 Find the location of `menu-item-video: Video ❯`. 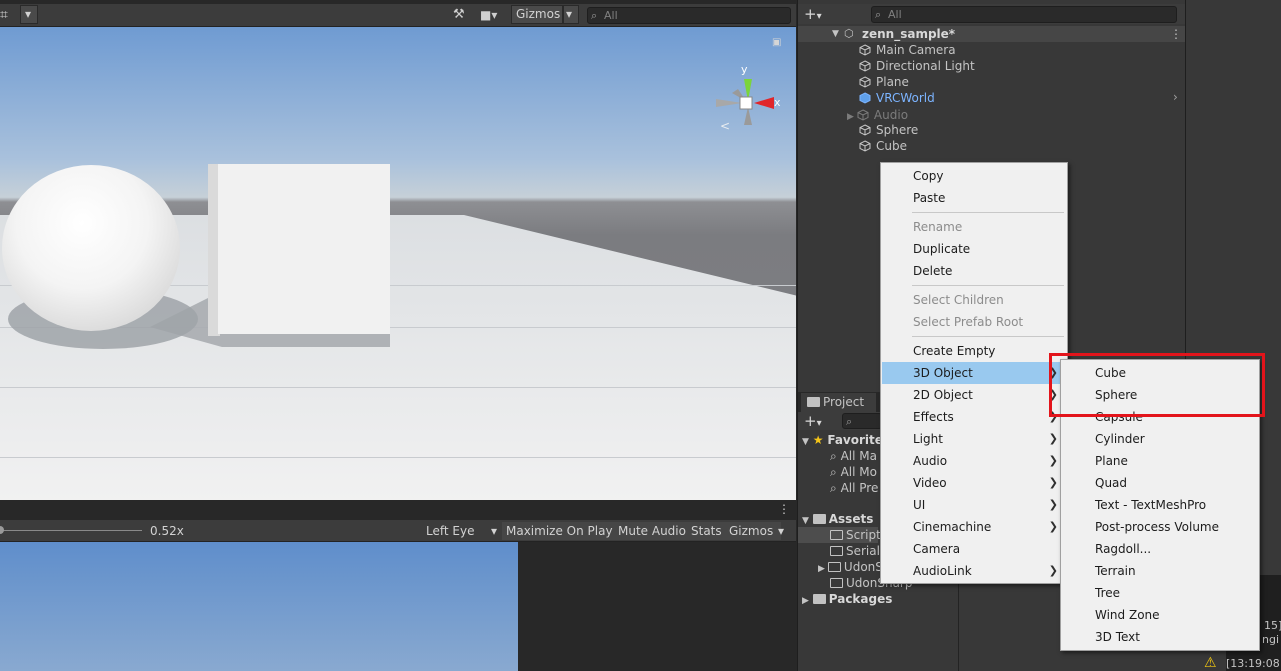

menu-item-video: Video ❯ is located at coordinates (974, 483).